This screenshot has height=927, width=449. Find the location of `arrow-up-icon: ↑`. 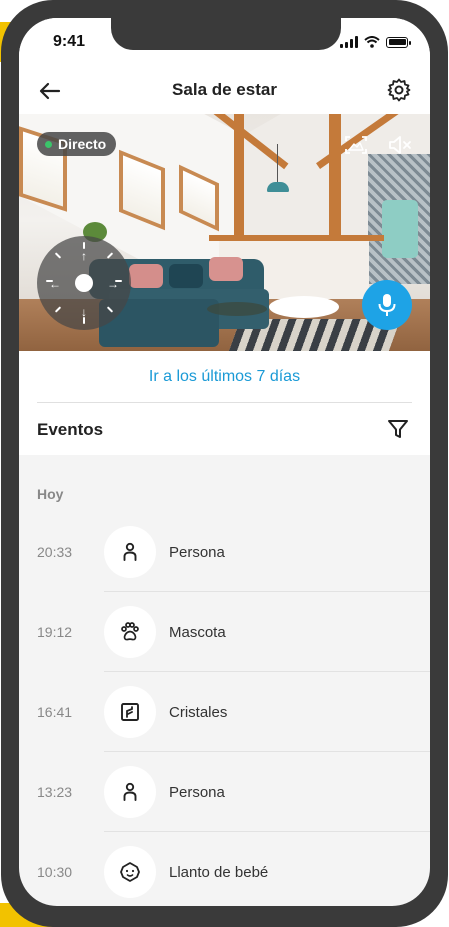

arrow-up-icon: ↑ is located at coordinates (84, 256).